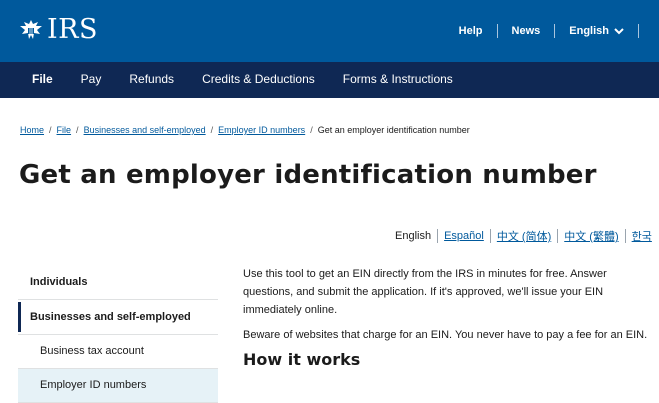 This screenshot has width=659, height=403. I want to click on logo-wordmark: IRS, so click(72, 29).